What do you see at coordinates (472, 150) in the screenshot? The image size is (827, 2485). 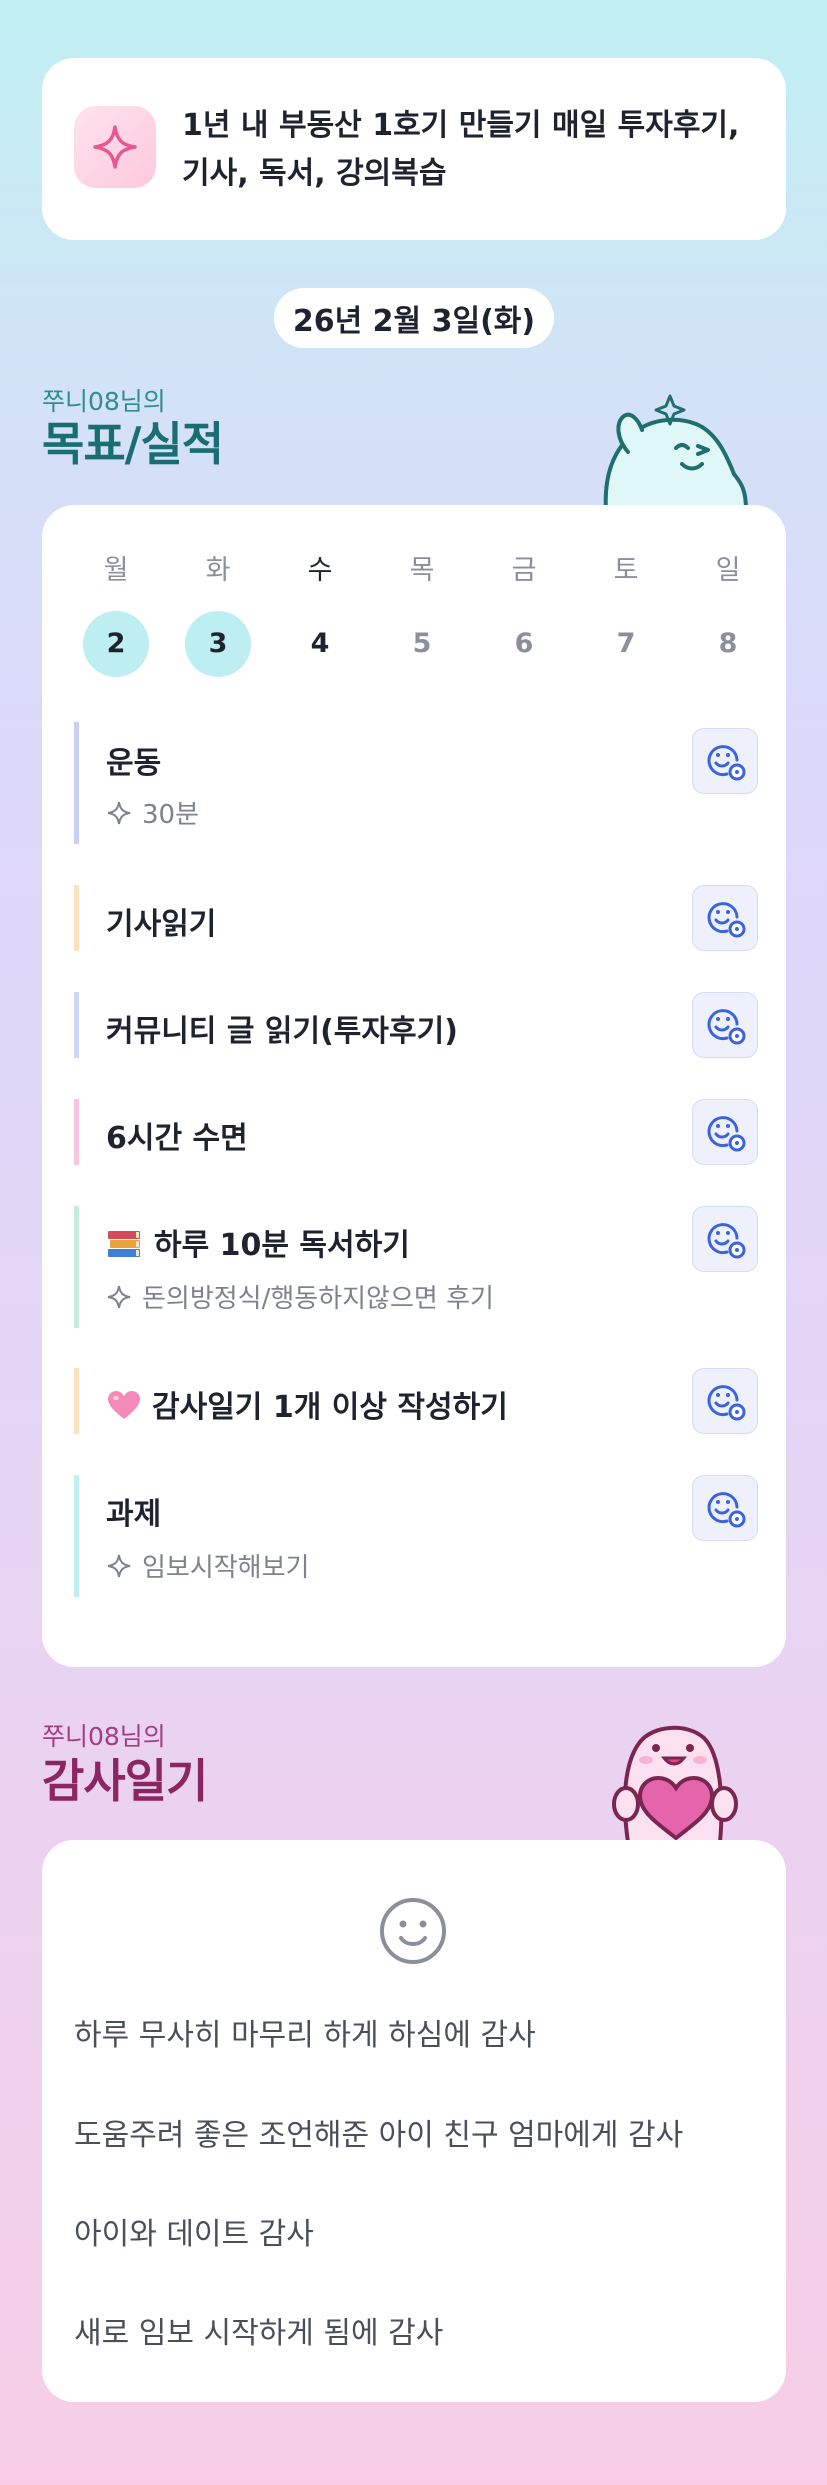 I see `goal-text: 1년 내 부동산 1호기 만들기 매일 투자후기, 기사, 독서, 강의복습` at bounding box center [472, 150].